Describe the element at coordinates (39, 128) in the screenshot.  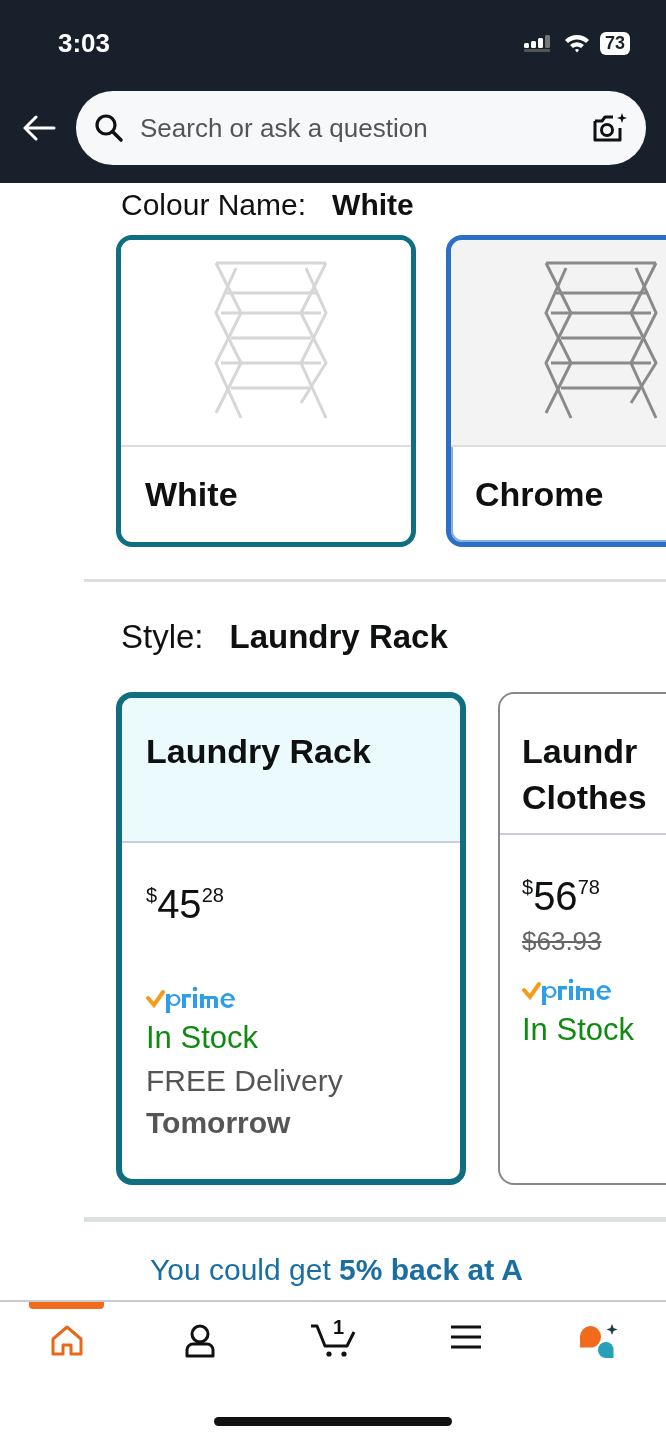
I see `back-arrow-icon` at that location.